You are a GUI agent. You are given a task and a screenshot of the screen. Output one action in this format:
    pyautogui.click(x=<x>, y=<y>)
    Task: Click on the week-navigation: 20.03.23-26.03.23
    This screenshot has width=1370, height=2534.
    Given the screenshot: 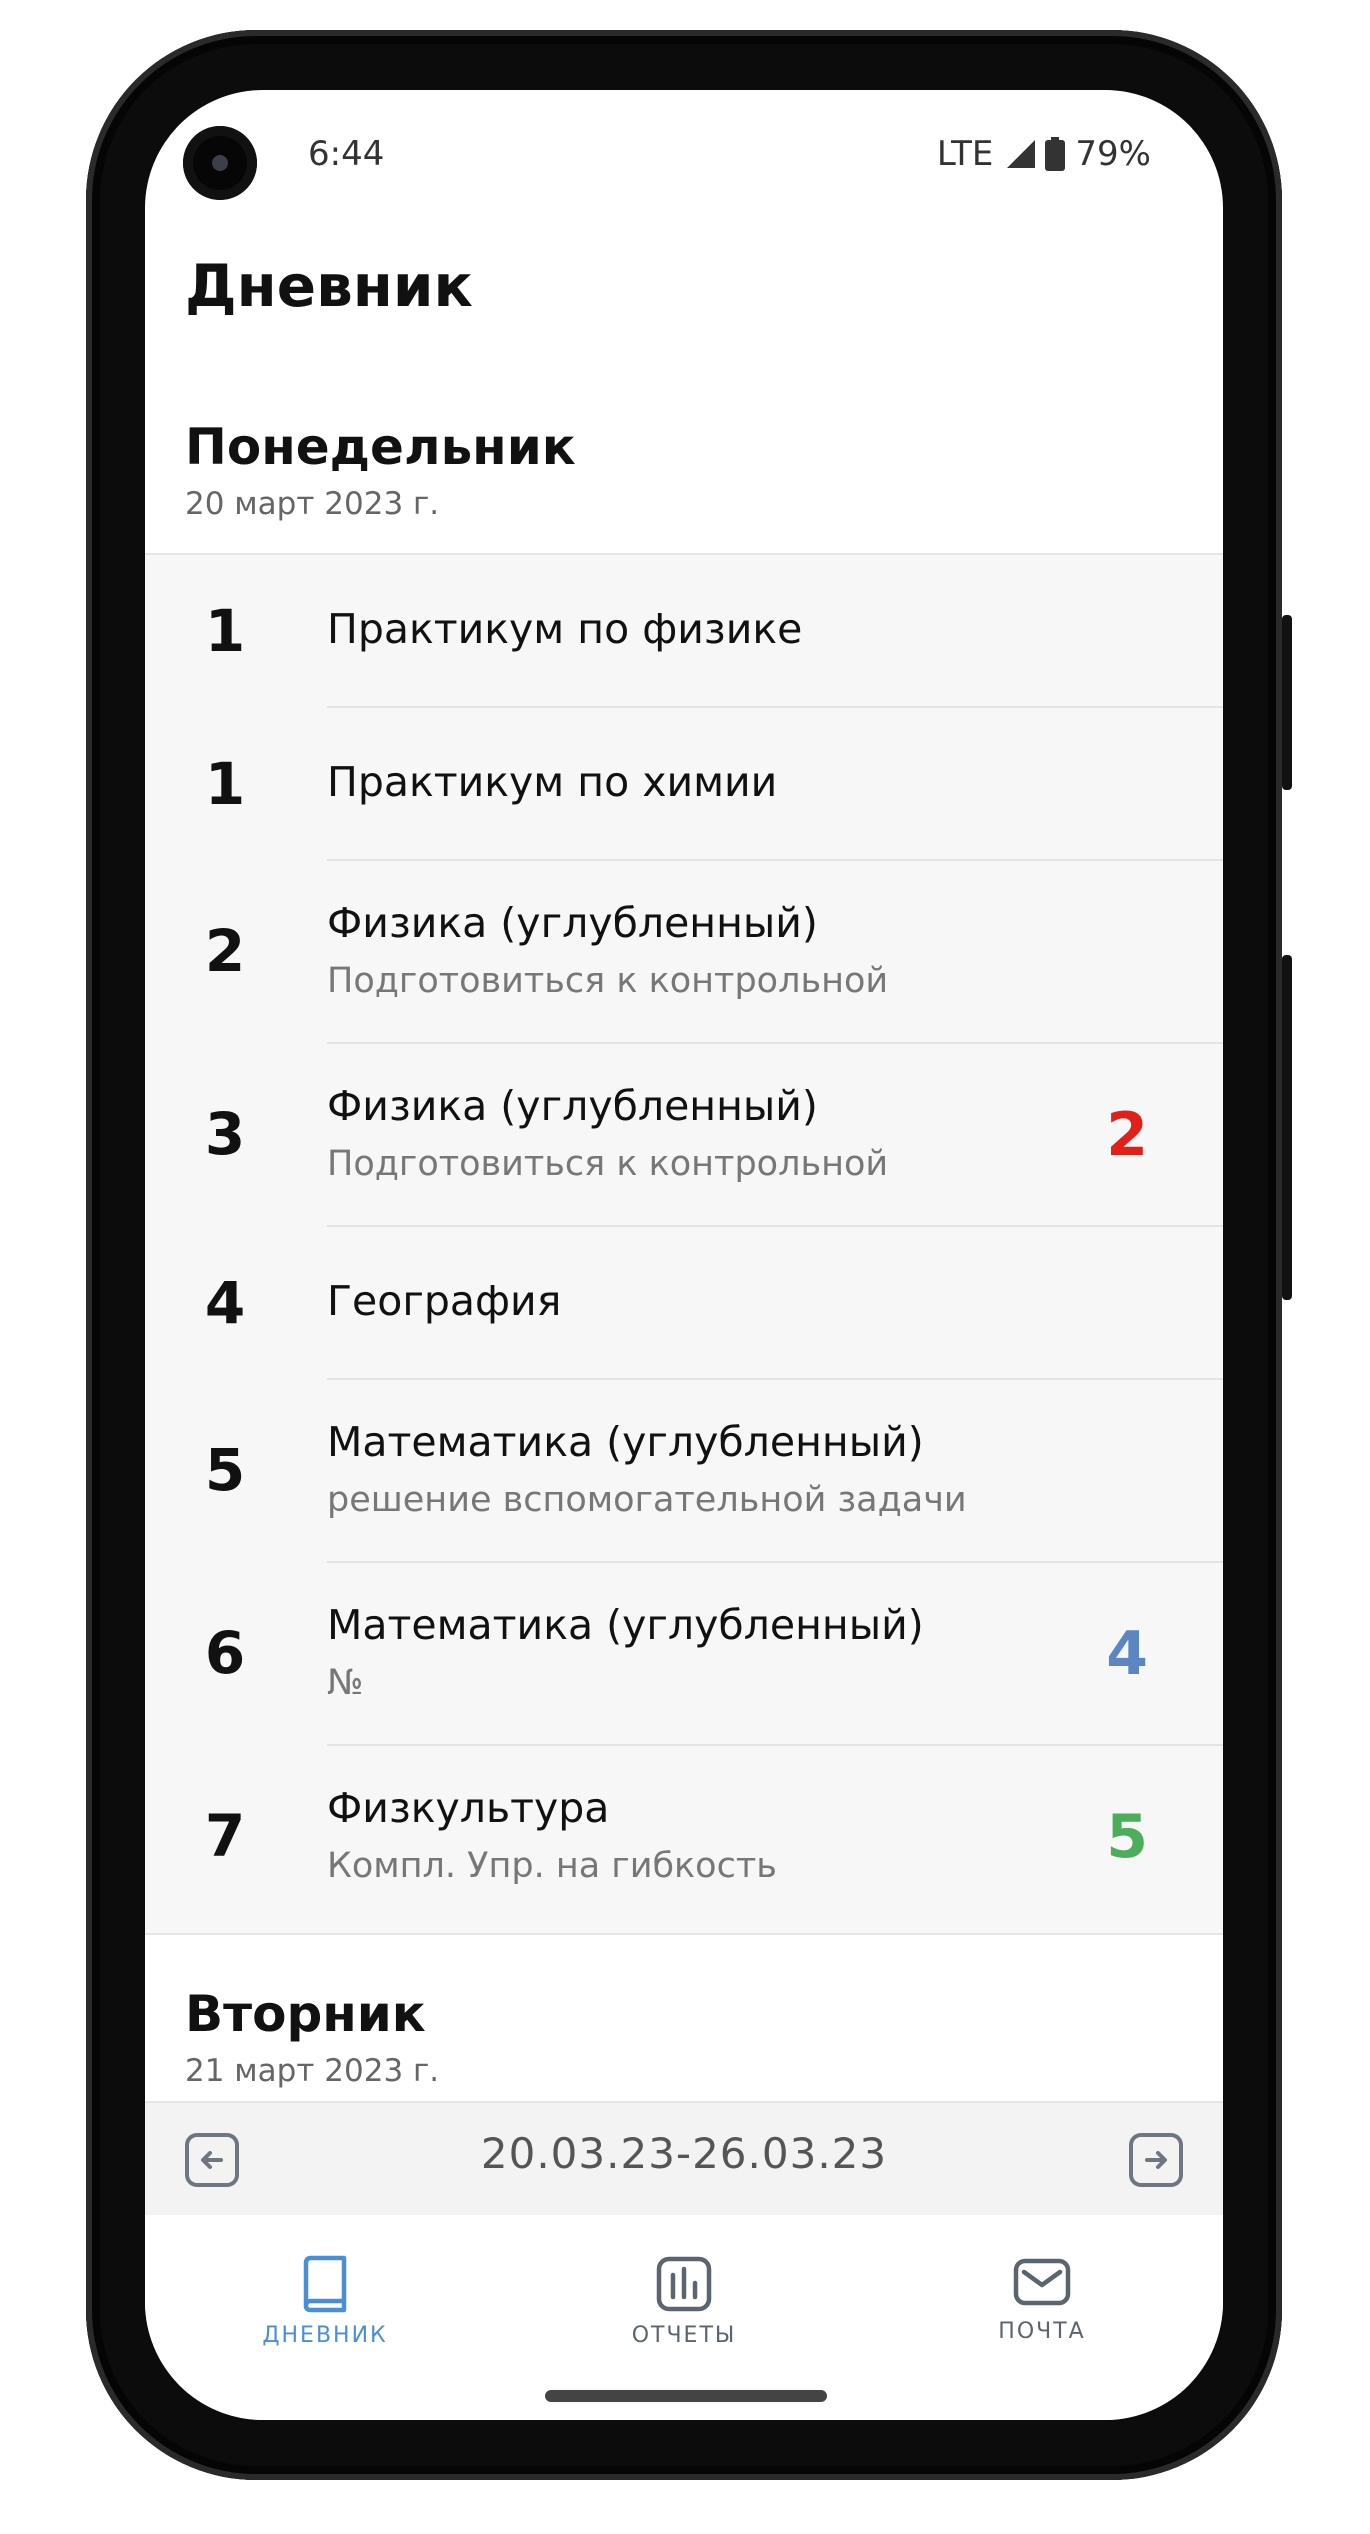 What is the action you would take?
    pyautogui.click(x=684, y=2158)
    